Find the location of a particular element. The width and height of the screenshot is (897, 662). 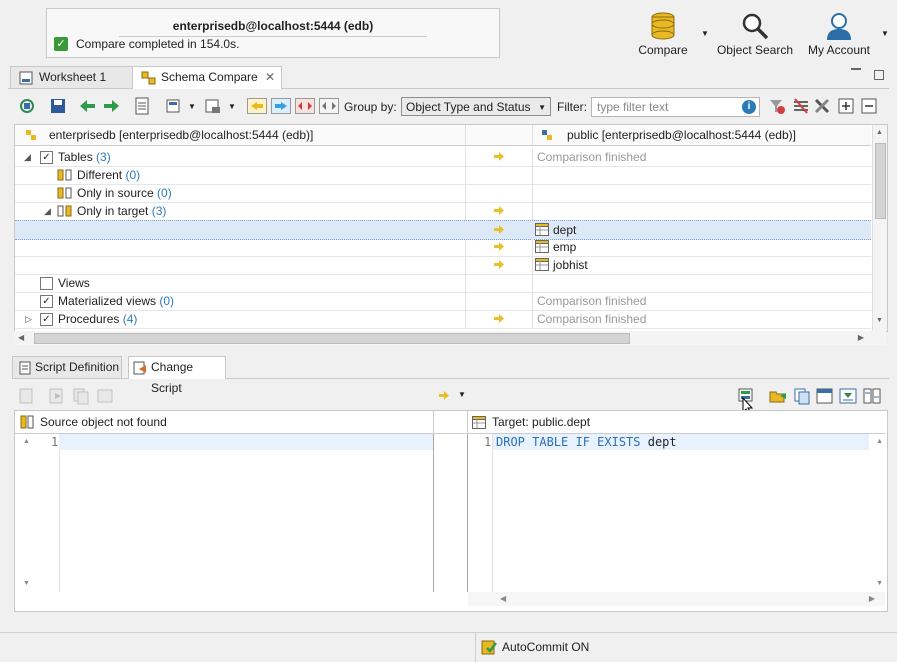

close-icon: ✕ is located at coordinates (270, 77).